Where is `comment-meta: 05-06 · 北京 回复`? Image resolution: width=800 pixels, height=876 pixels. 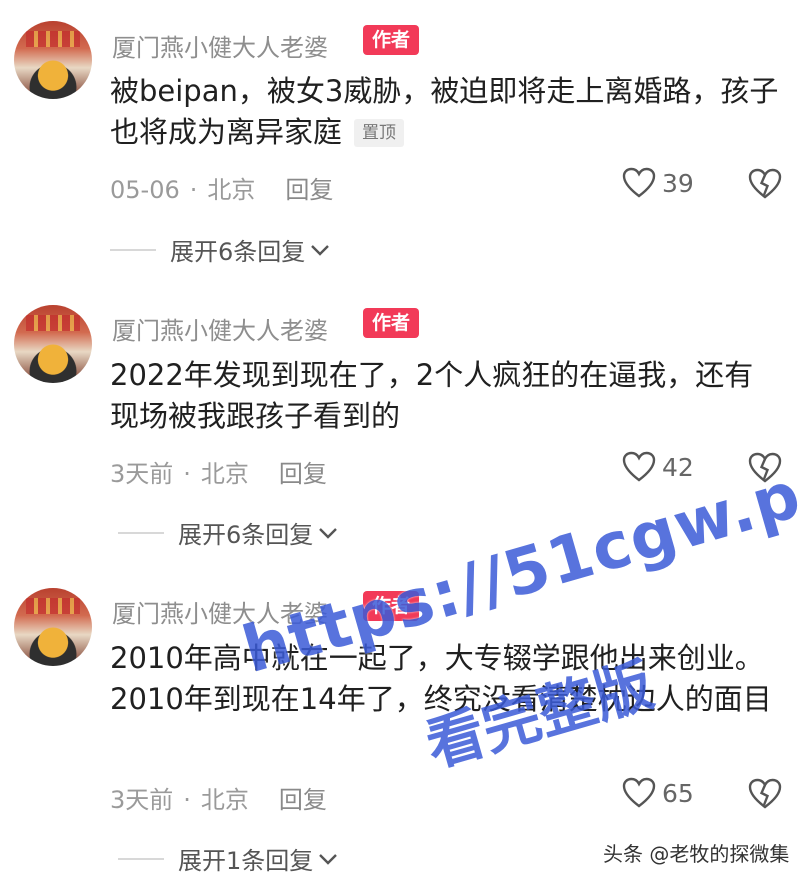
comment-meta: 05-06 · 北京 回复 is located at coordinates (221, 187).